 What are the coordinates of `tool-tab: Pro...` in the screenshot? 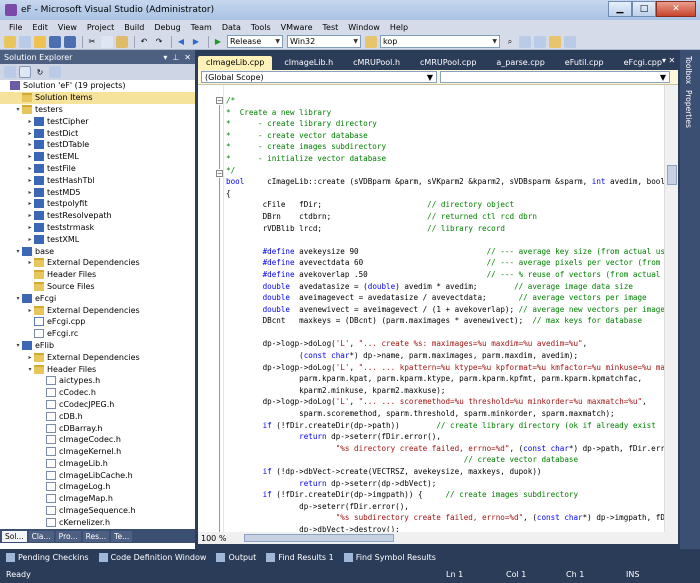 It's located at (68, 536).